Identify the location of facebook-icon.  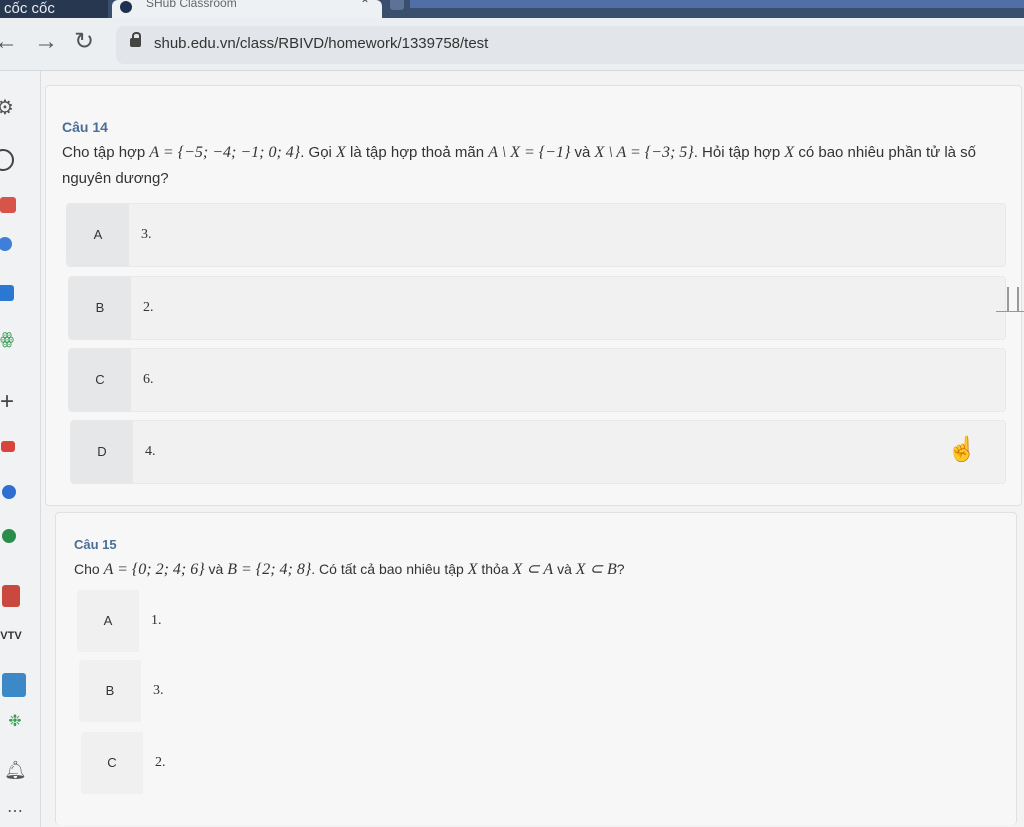
(9, 492).